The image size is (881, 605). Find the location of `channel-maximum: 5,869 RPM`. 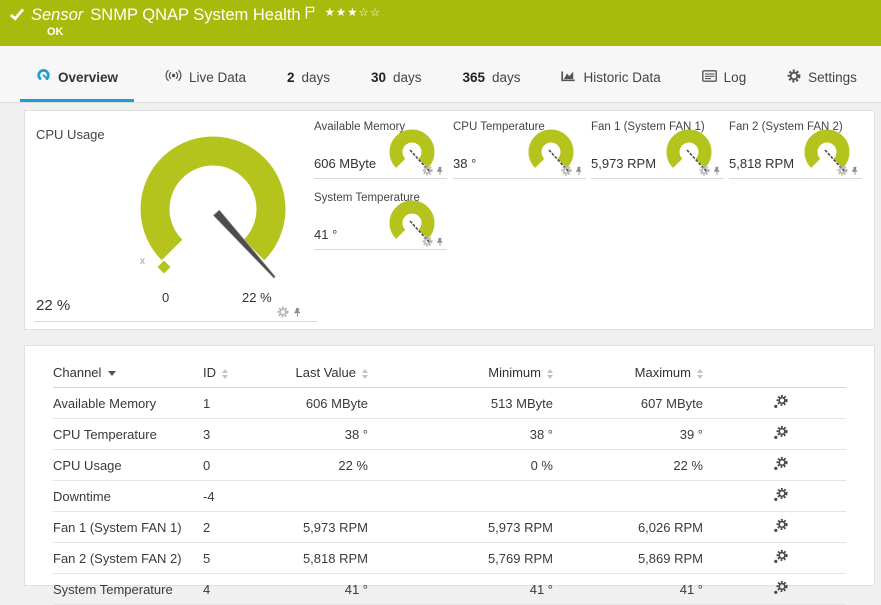

channel-maximum: 5,869 RPM is located at coordinates (628, 558).